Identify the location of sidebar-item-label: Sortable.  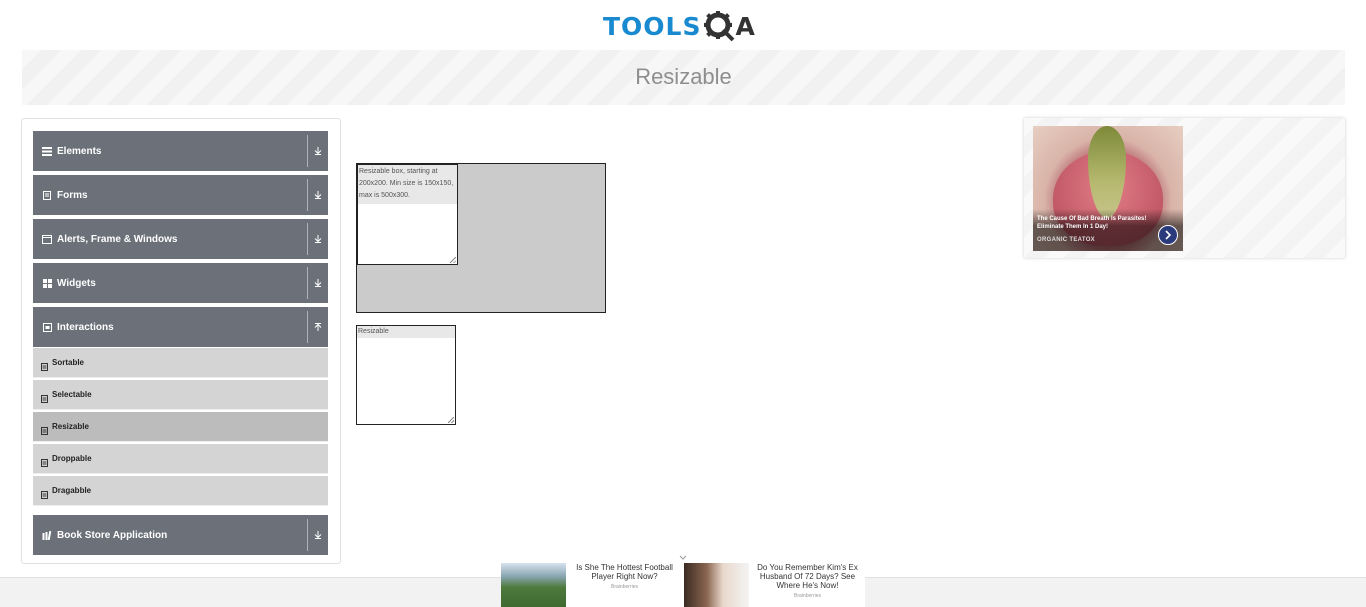
(68, 362).